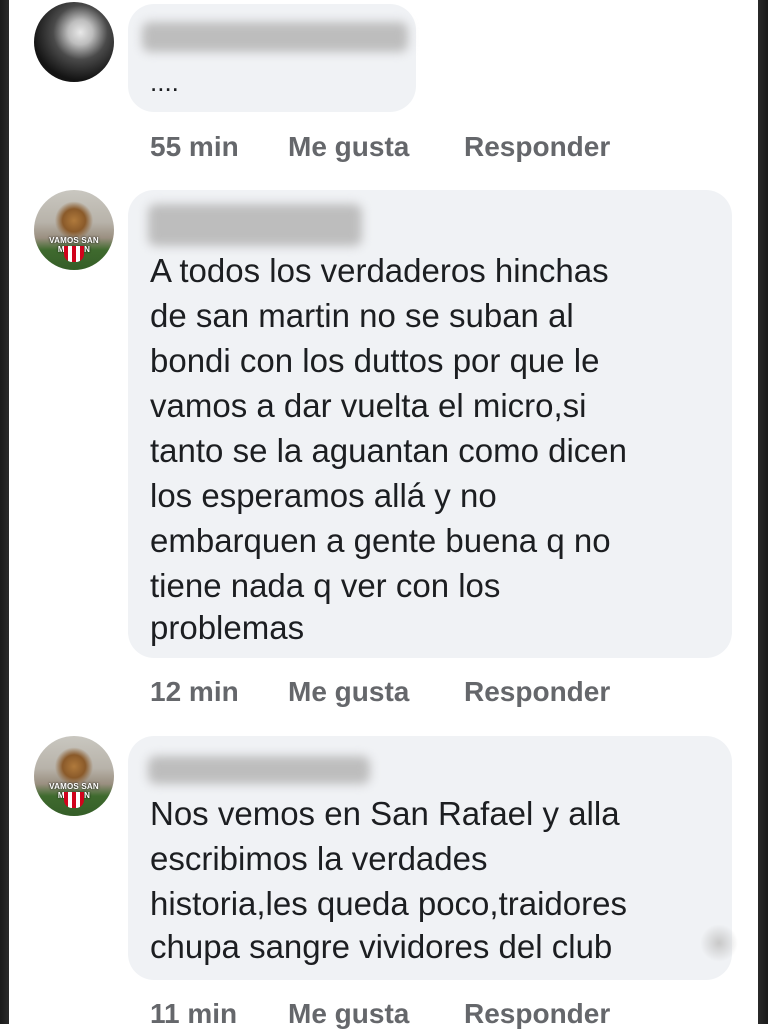 Image resolution: width=768 pixels, height=1034 pixels. Describe the element at coordinates (385, 813) in the screenshot. I see `comment-text-line: Nos vemos en San Rafael y alla` at that location.